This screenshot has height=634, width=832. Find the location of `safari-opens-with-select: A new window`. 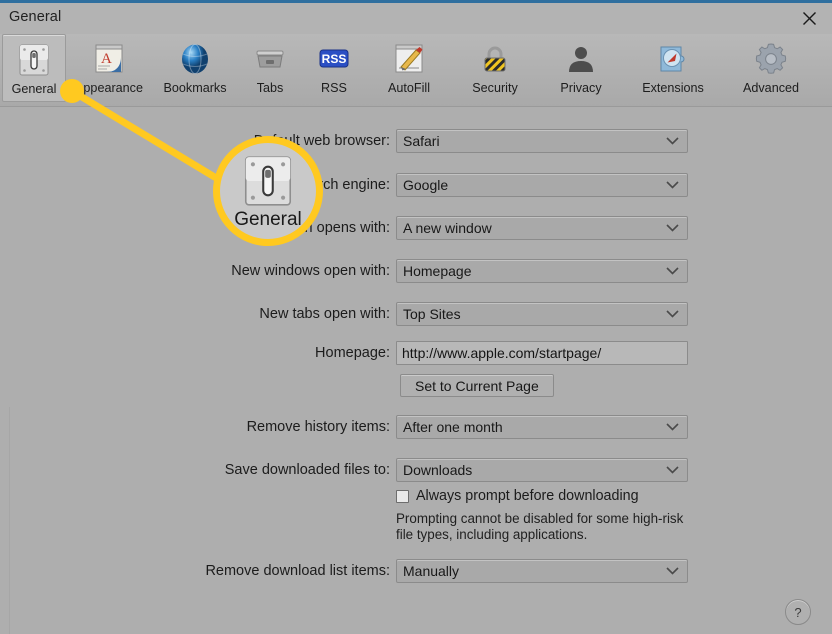

safari-opens-with-select: A new window is located at coordinates (542, 228).